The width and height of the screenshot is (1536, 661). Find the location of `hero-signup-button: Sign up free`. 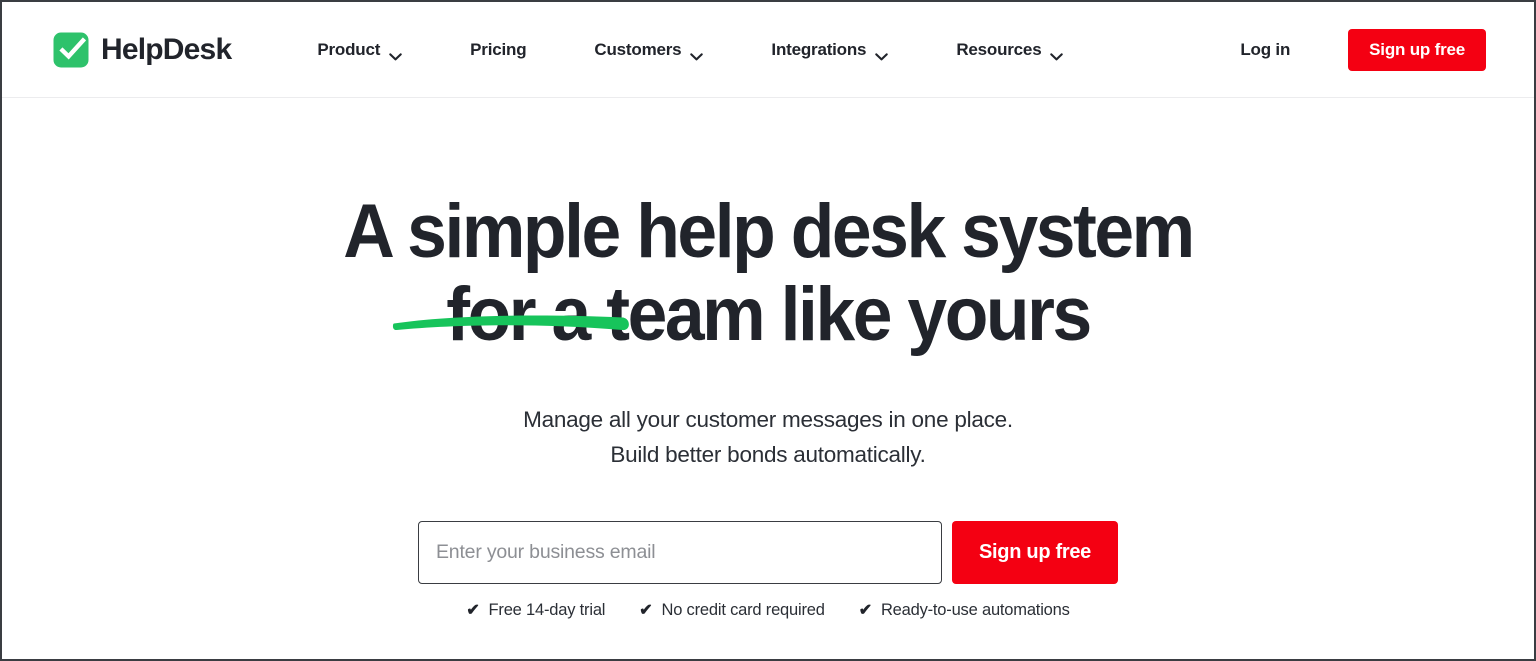

hero-signup-button: Sign up free is located at coordinates (1035, 552).